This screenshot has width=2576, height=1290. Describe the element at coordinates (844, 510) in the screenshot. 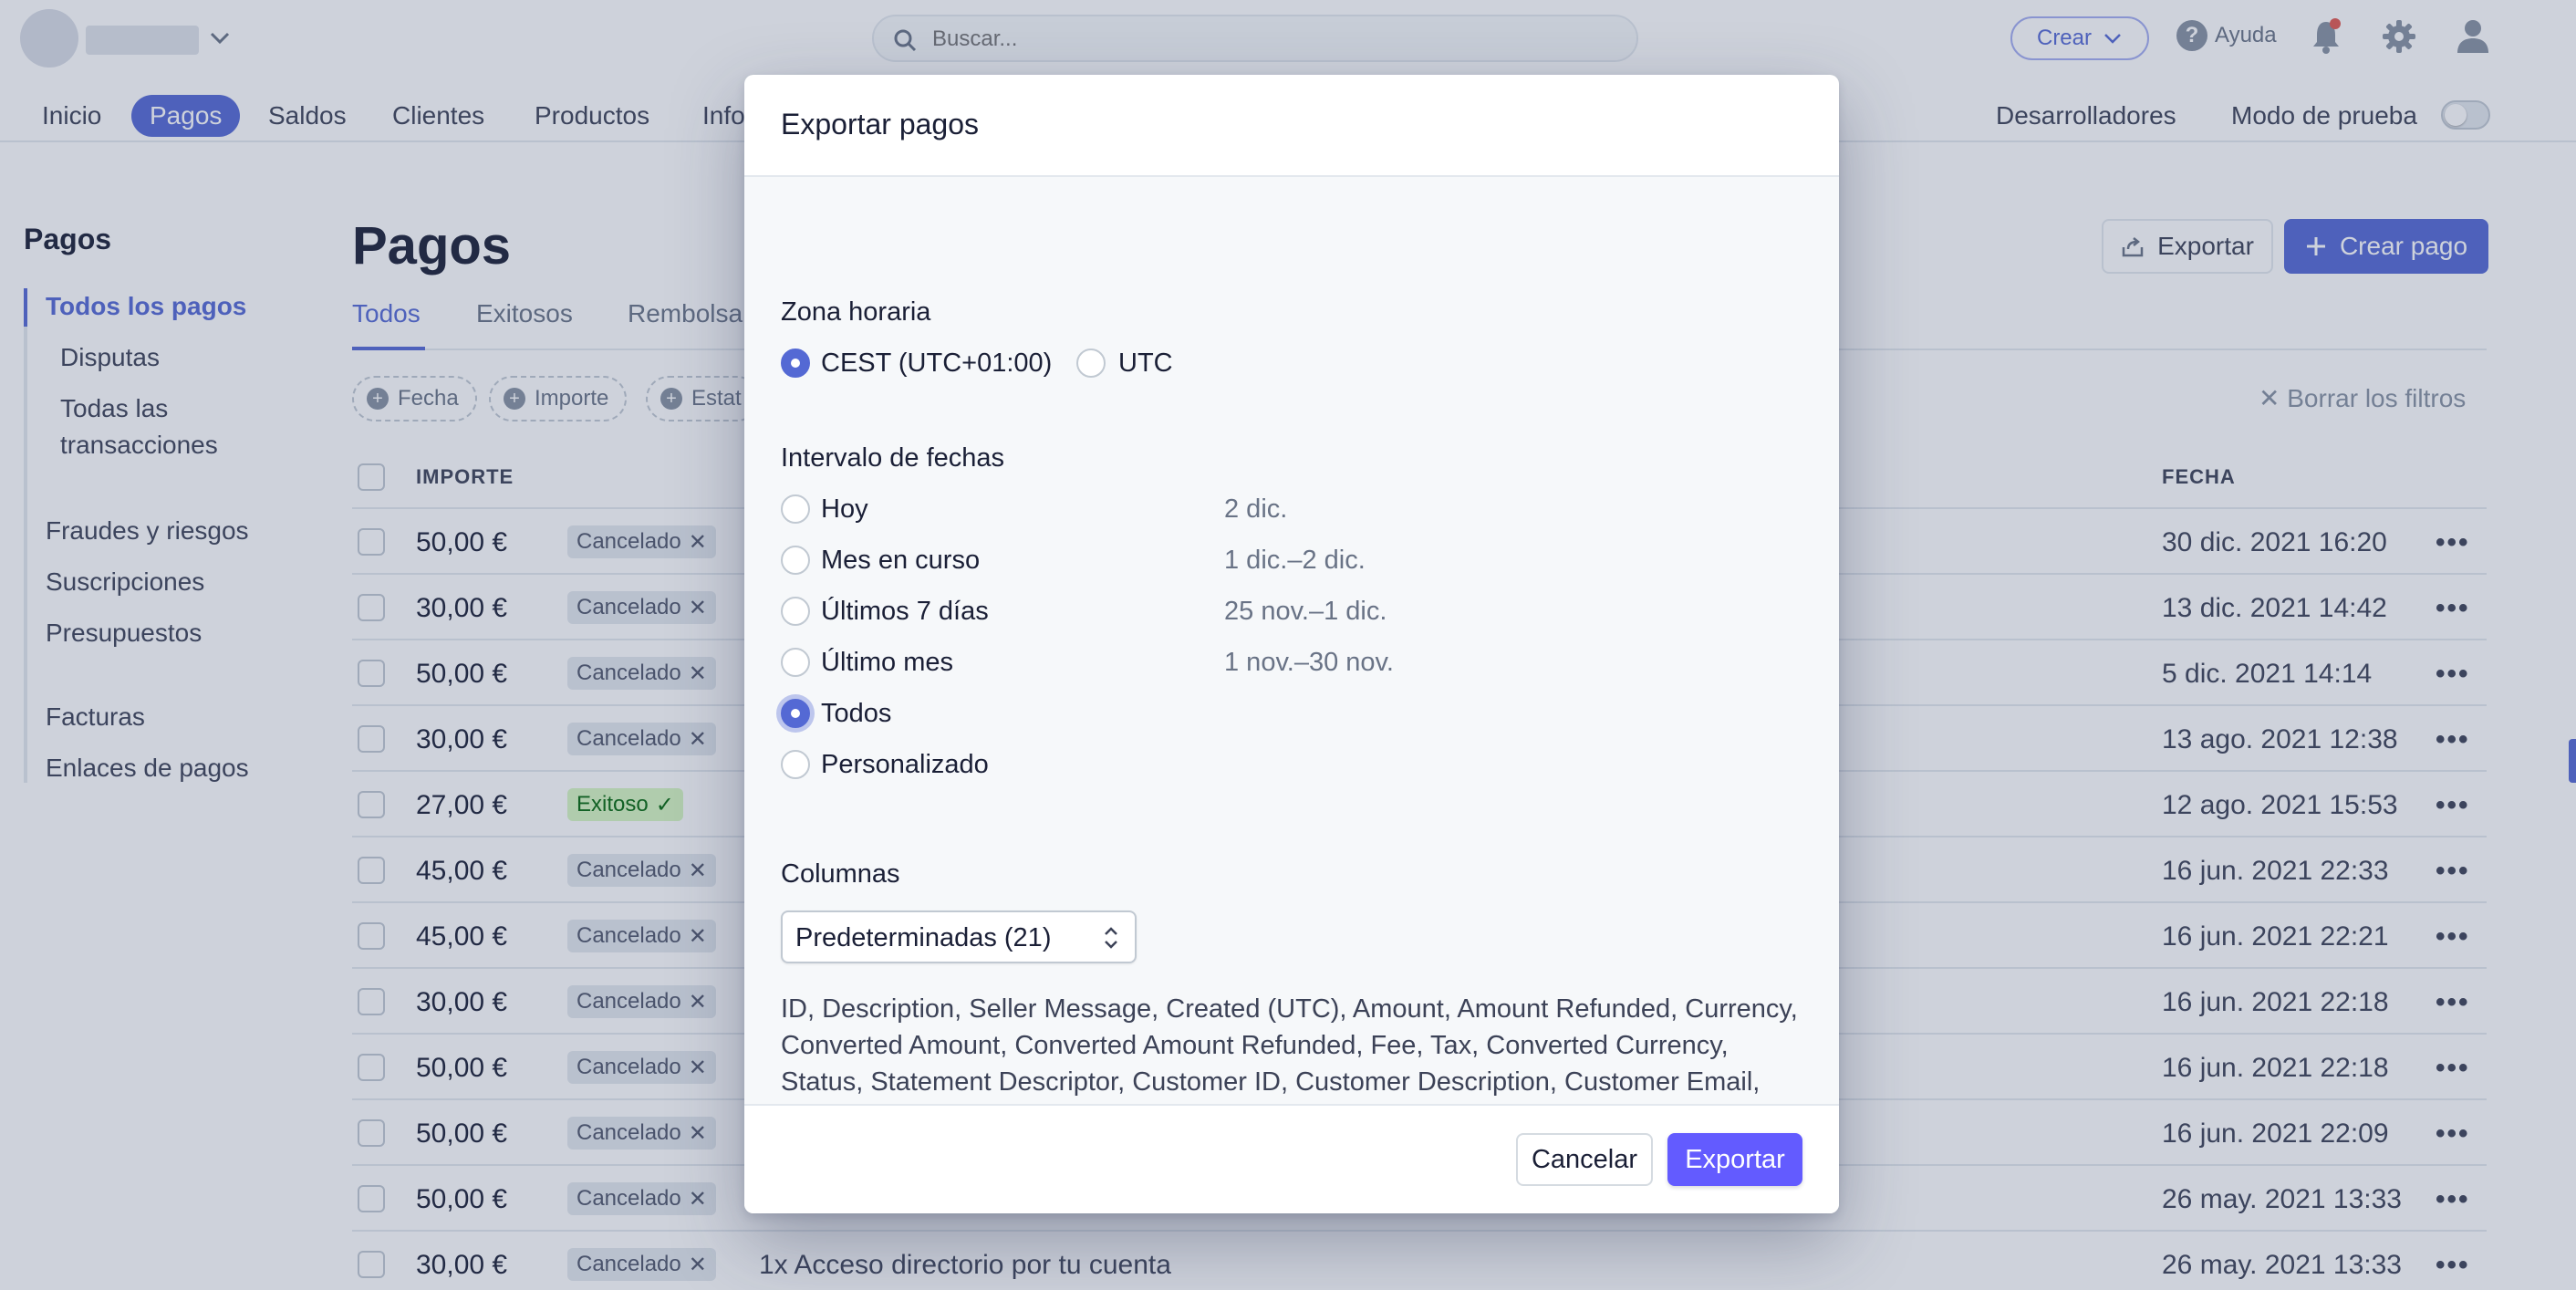

I see `radio-label-date-range: Hoy` at that location.